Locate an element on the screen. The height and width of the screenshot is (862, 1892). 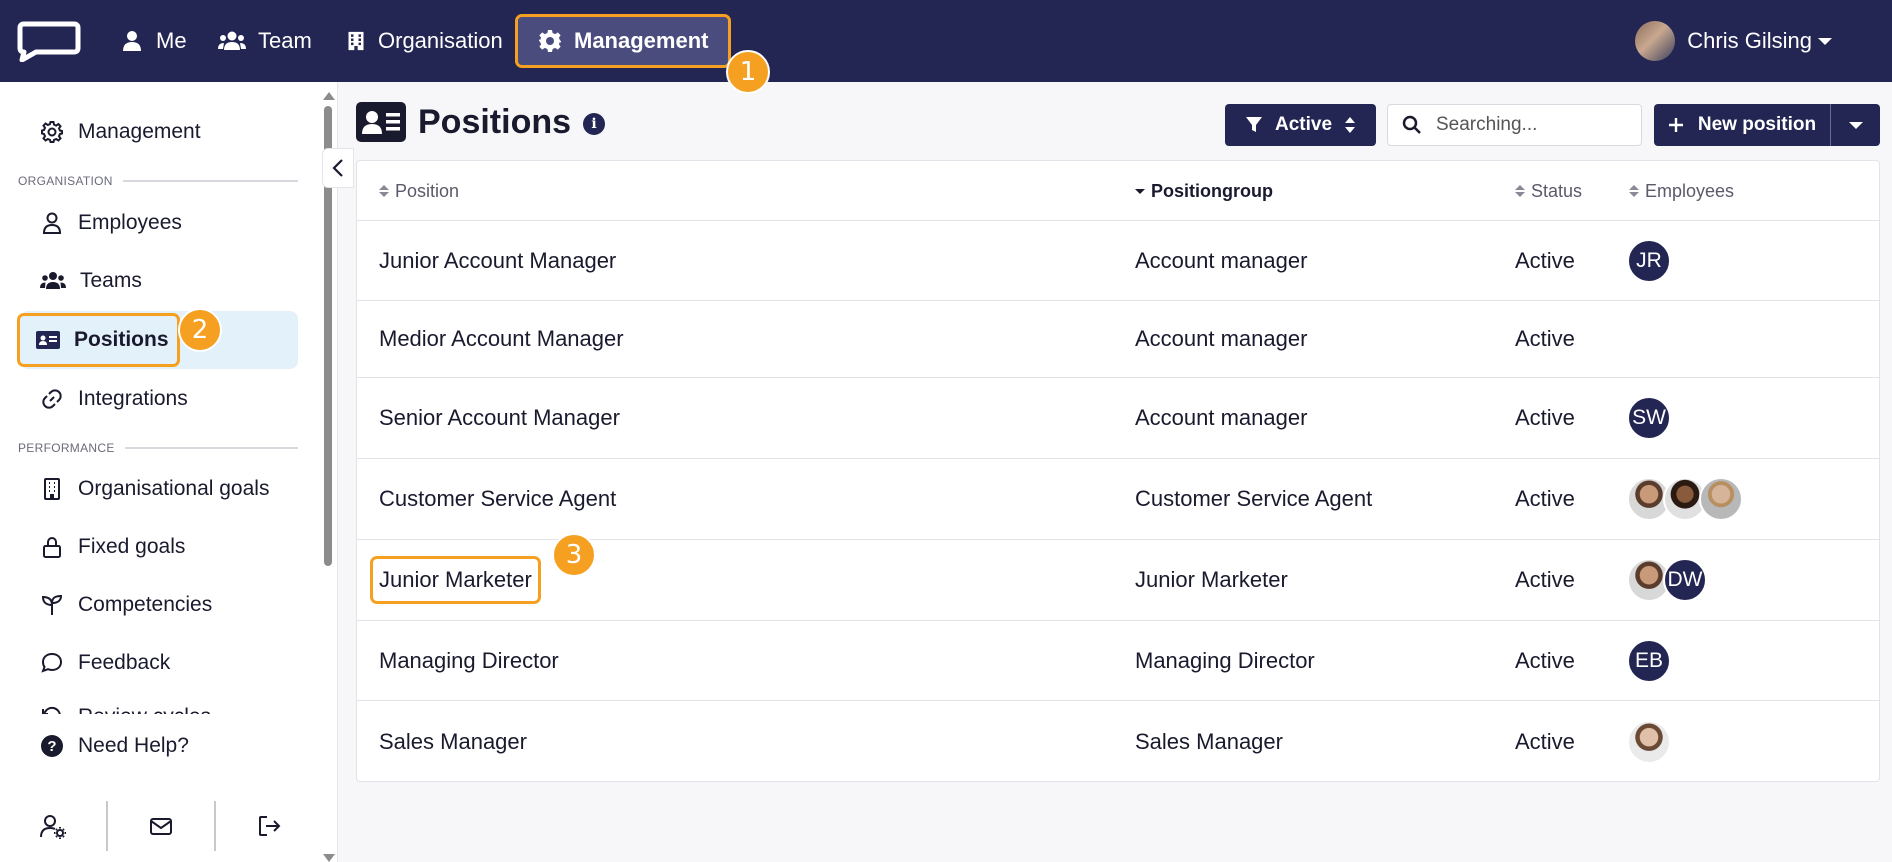
filter-label: Active is located at coordinates (1303, 124).